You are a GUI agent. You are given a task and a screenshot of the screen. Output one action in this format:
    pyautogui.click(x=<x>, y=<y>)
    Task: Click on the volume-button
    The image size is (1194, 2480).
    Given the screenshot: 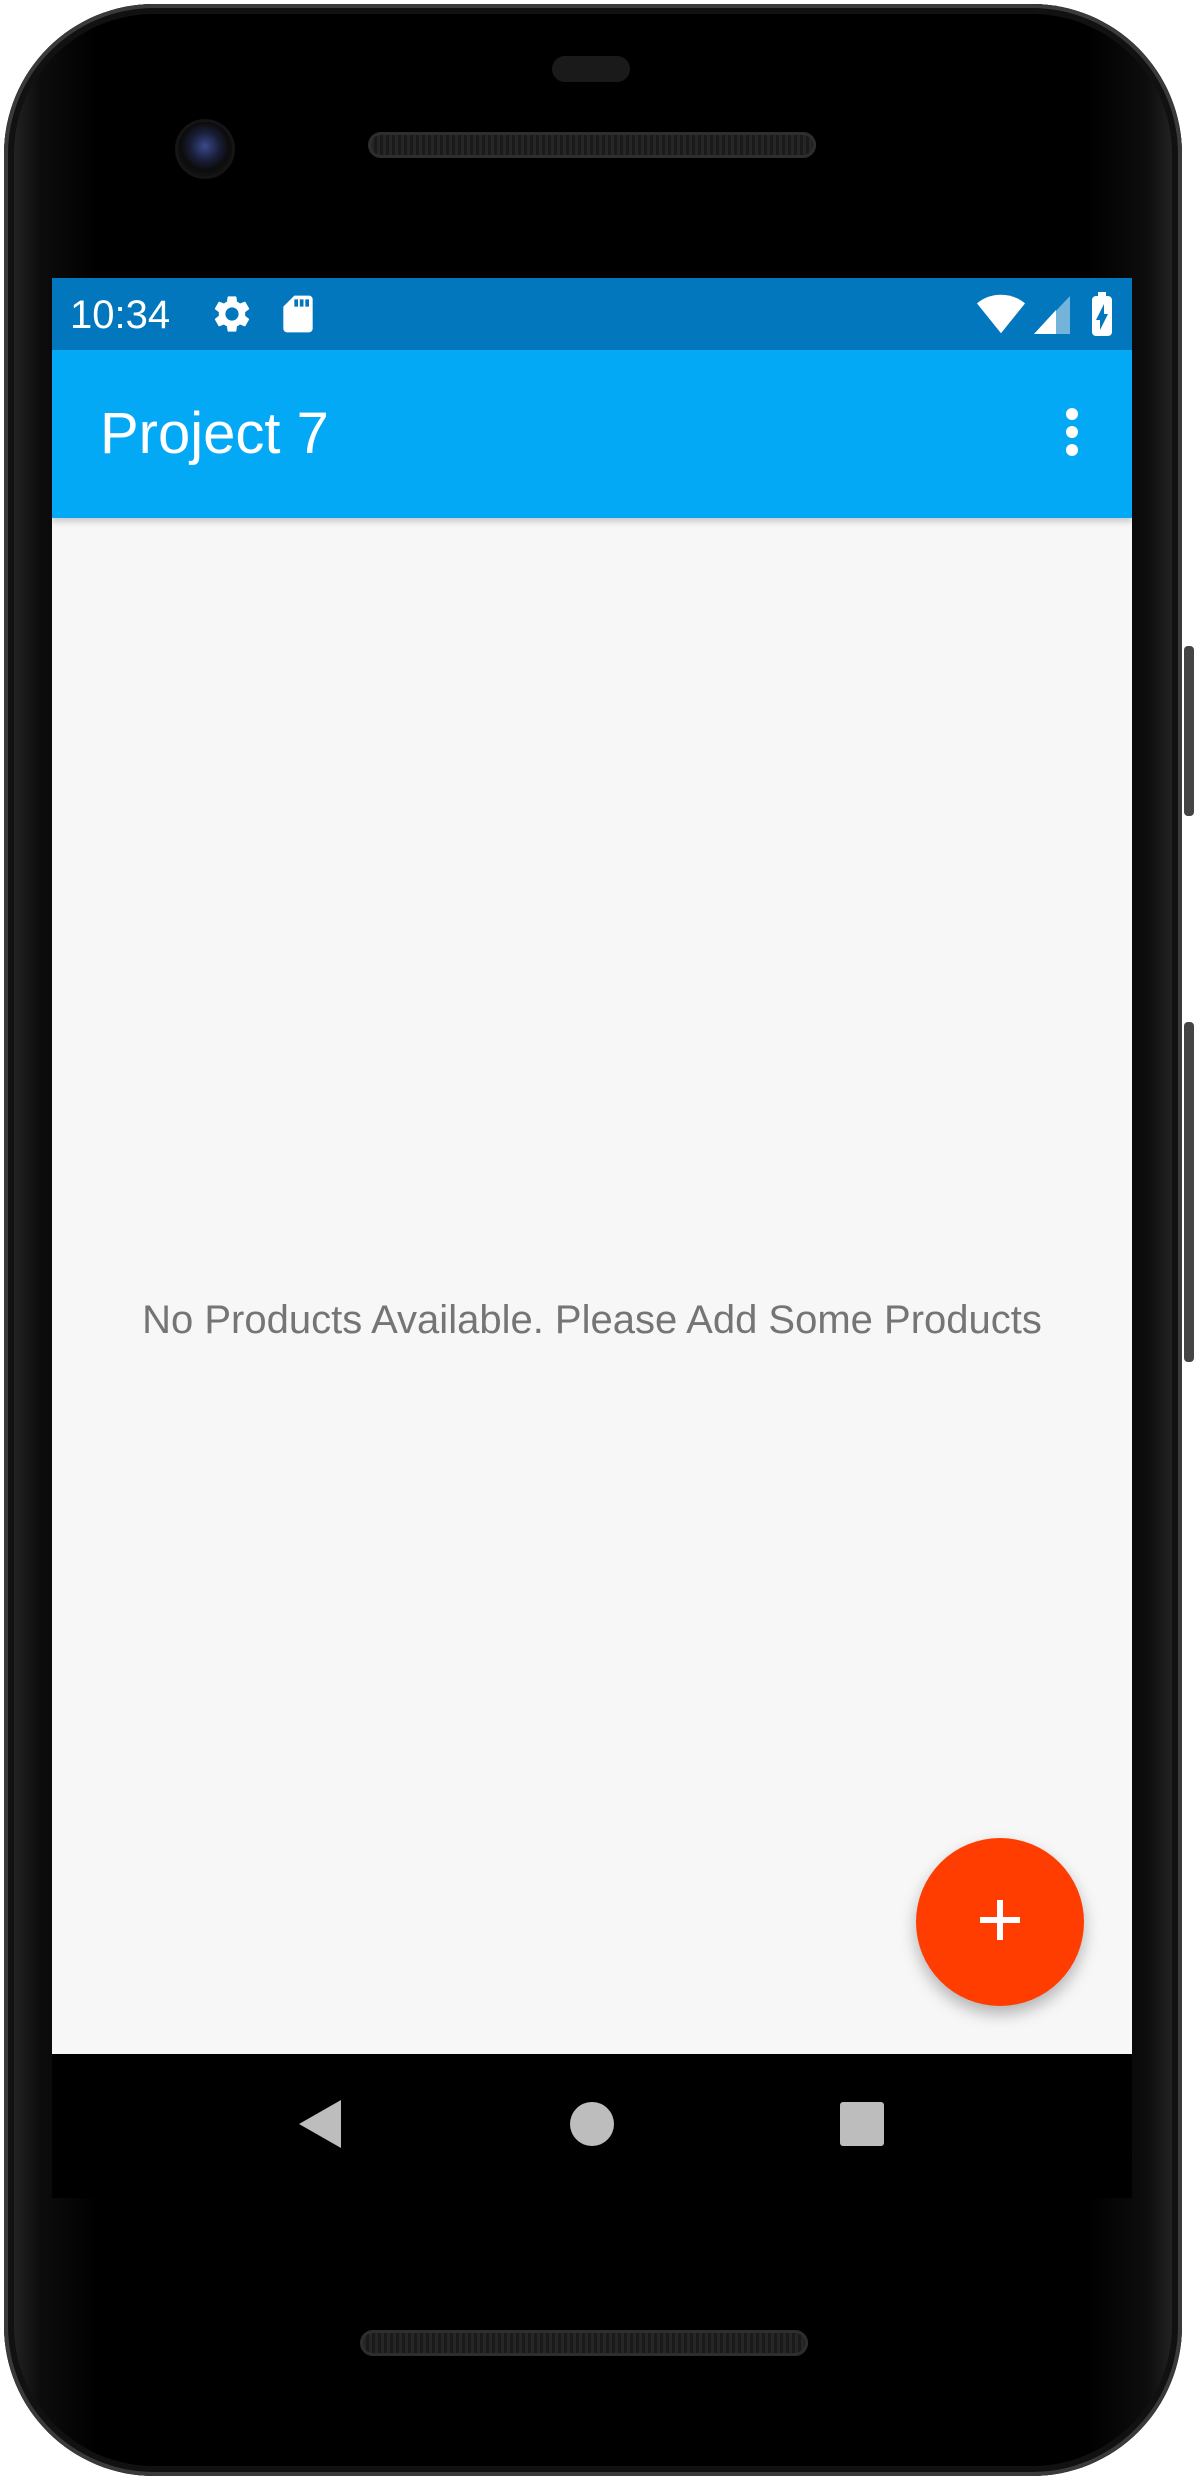 What is the action you would take?
    pyautogui.click(x=1189, y=1192)
    